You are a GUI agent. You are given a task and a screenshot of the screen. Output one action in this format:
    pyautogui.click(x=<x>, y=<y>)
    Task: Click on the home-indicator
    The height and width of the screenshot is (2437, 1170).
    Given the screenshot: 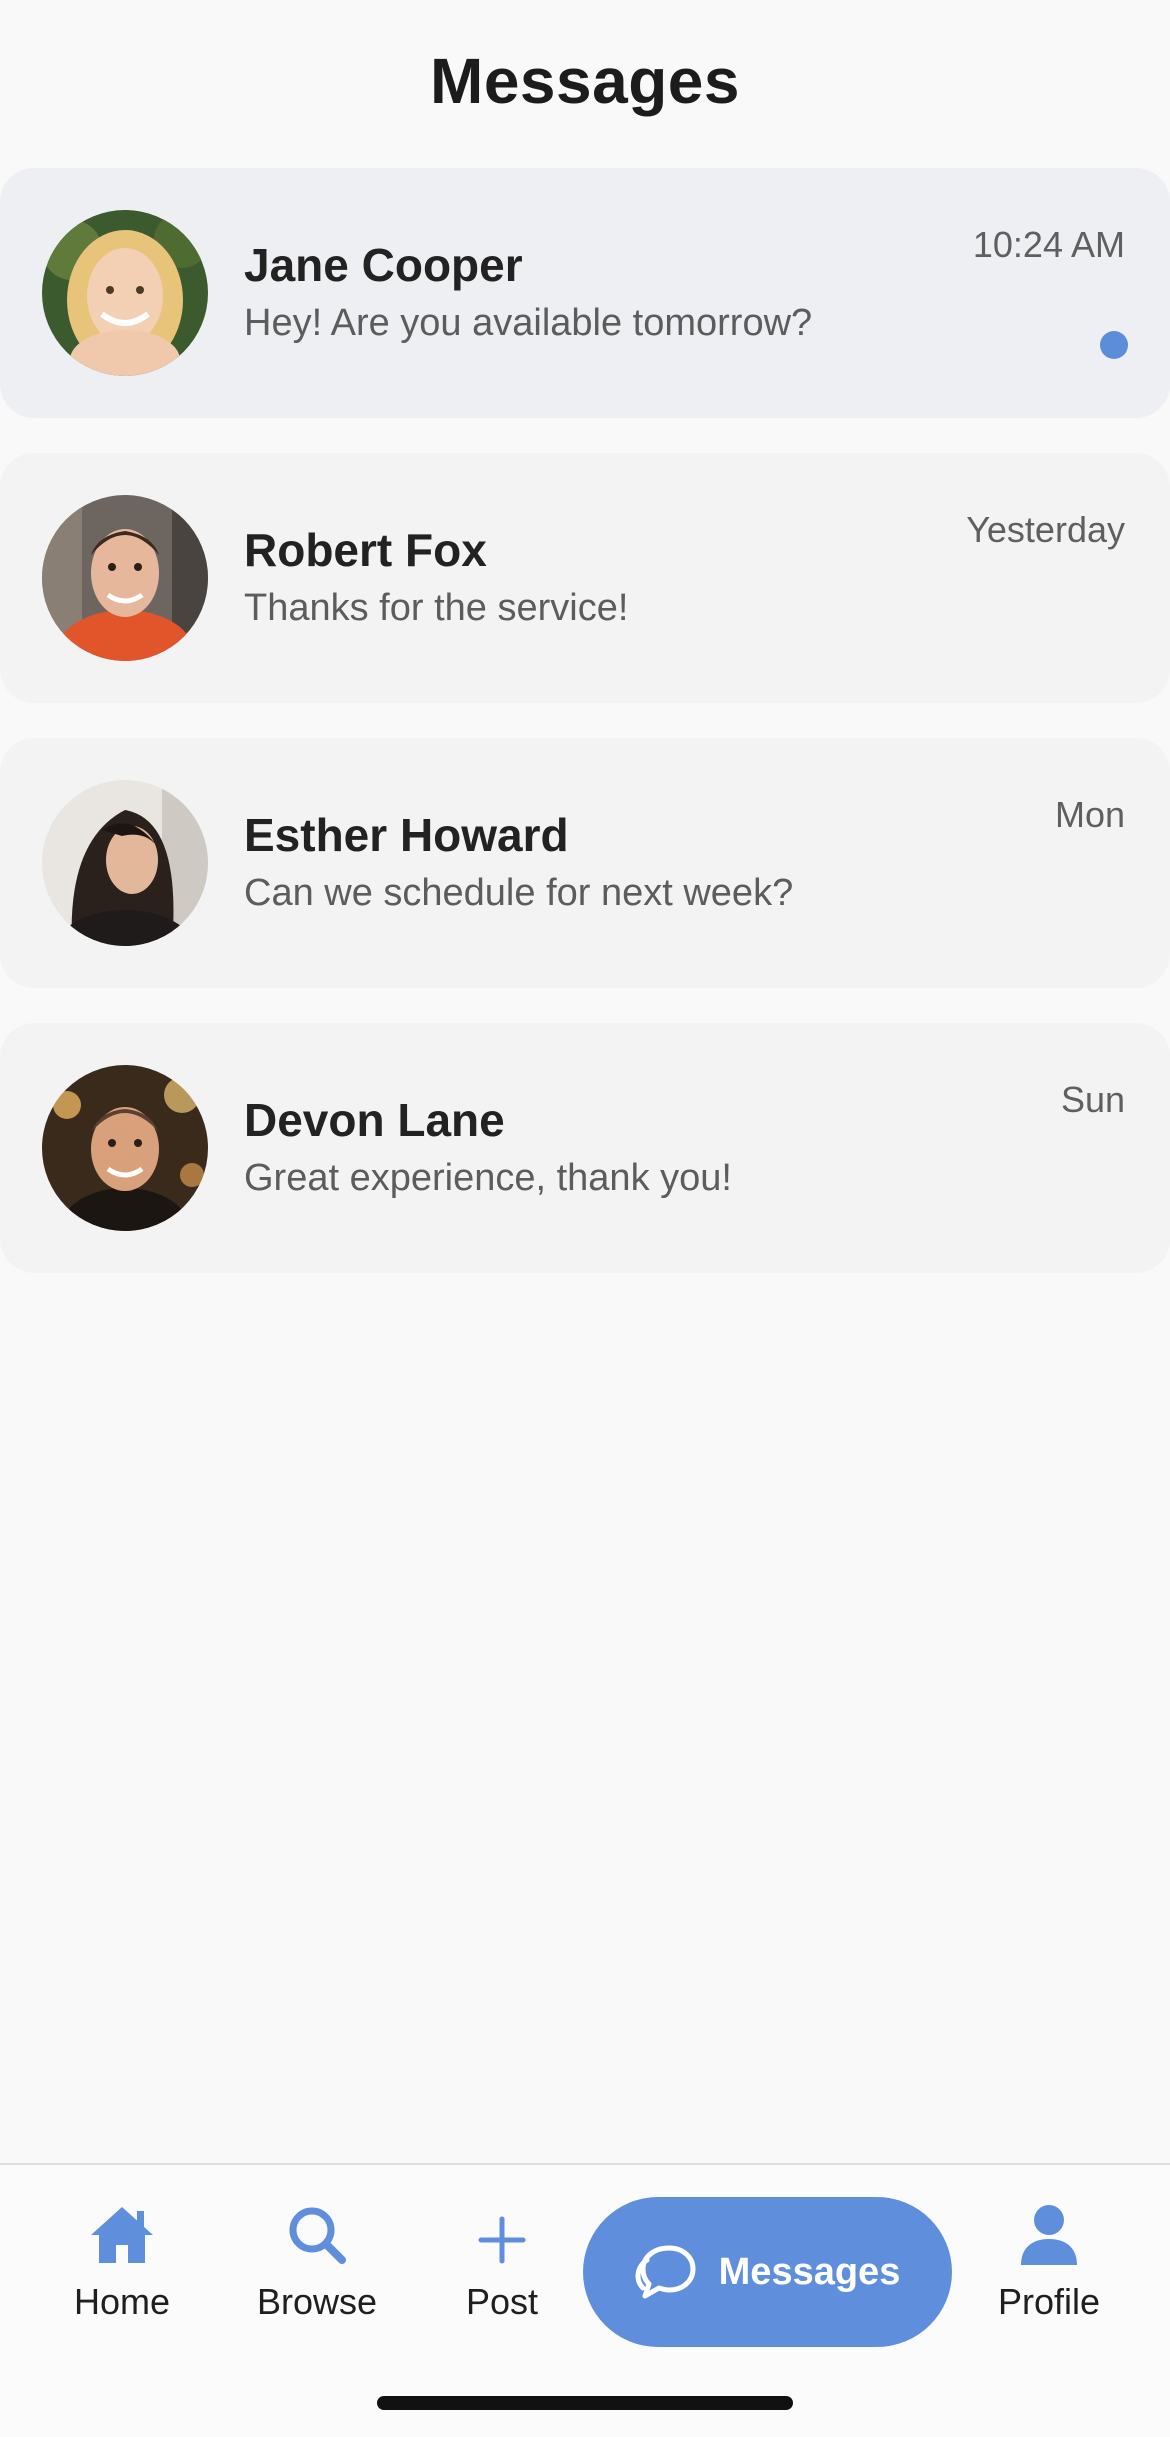 What is the action you would take?
    pyautogui.click(x=585, y=2403)
    